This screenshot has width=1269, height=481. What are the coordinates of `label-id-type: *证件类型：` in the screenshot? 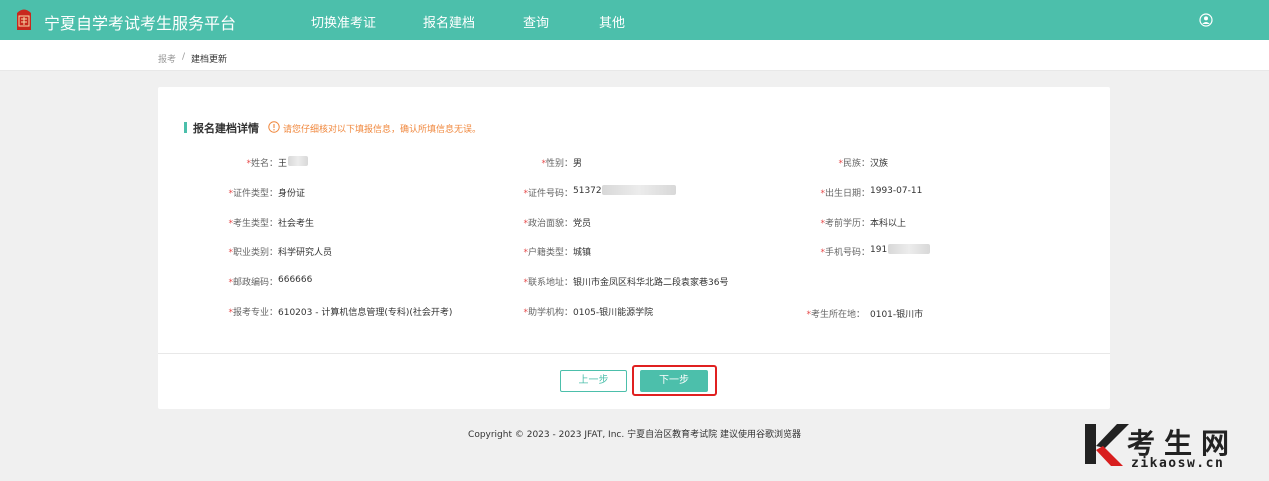 It's located at (253, 194).